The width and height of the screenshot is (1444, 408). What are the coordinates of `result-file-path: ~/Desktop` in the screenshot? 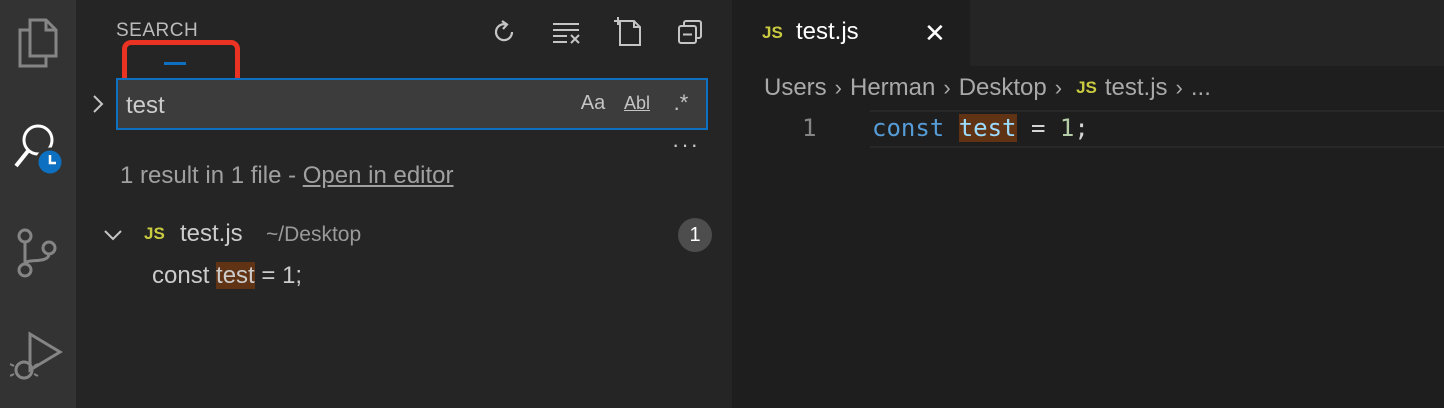 It's located at (314, 234).